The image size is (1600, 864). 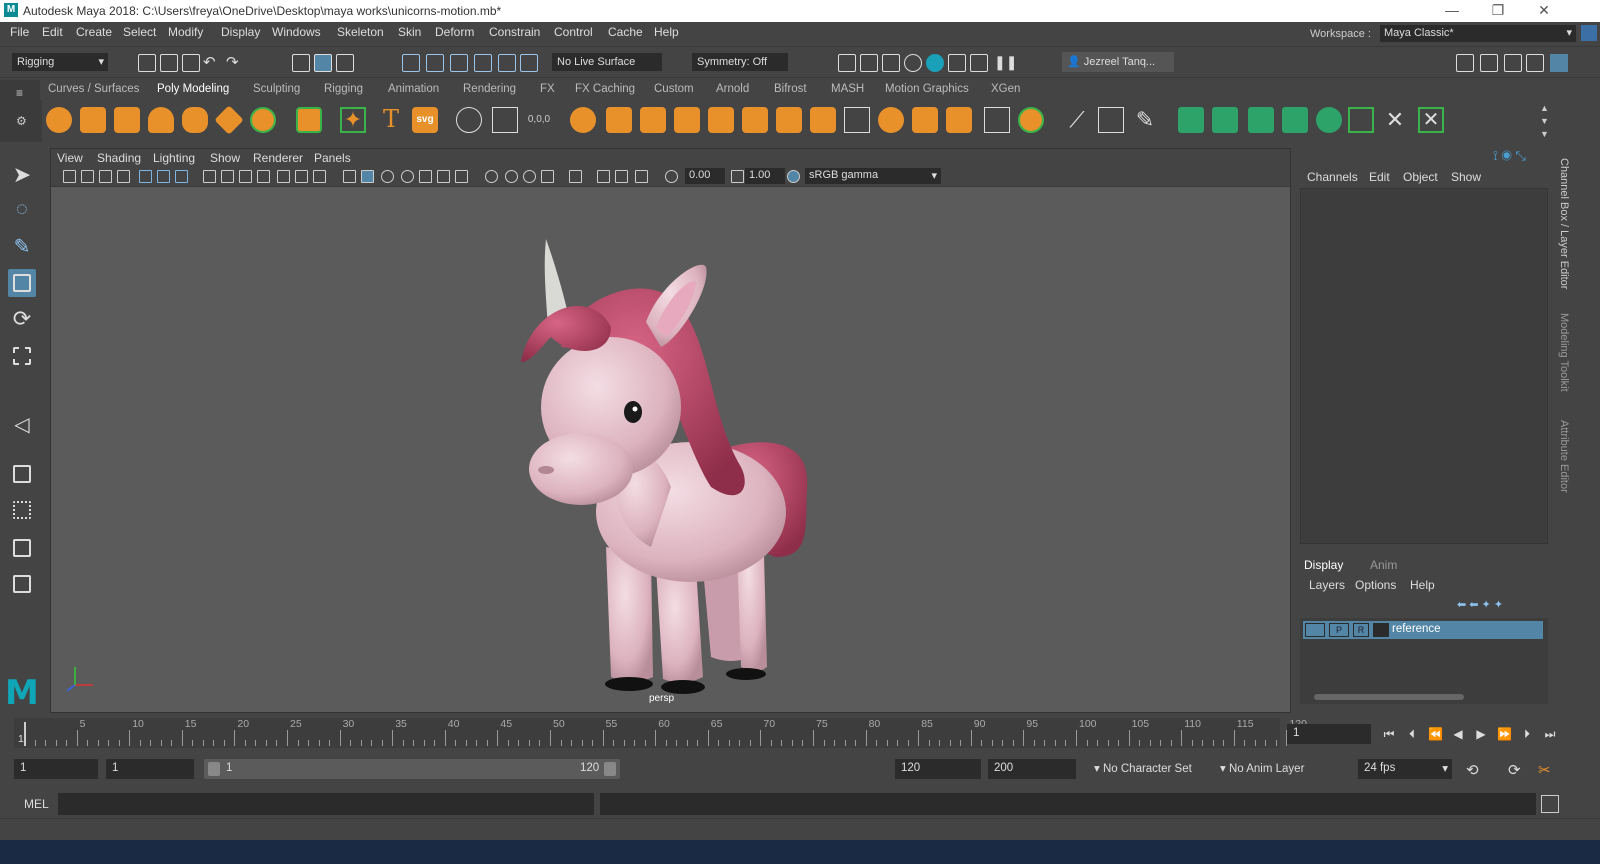 I want to click on safe-action-icon, so click(x=301, y=176).